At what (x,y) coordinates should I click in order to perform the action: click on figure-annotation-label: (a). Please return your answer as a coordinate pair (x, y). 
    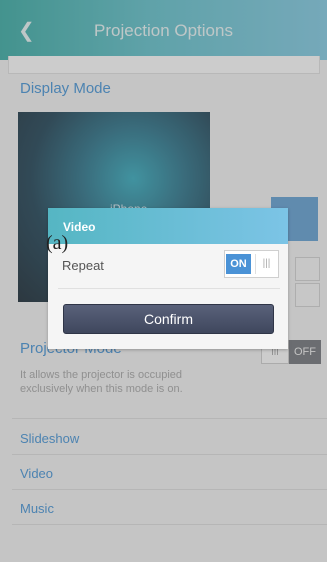
    Looking at the image, I should click on (57, 243).